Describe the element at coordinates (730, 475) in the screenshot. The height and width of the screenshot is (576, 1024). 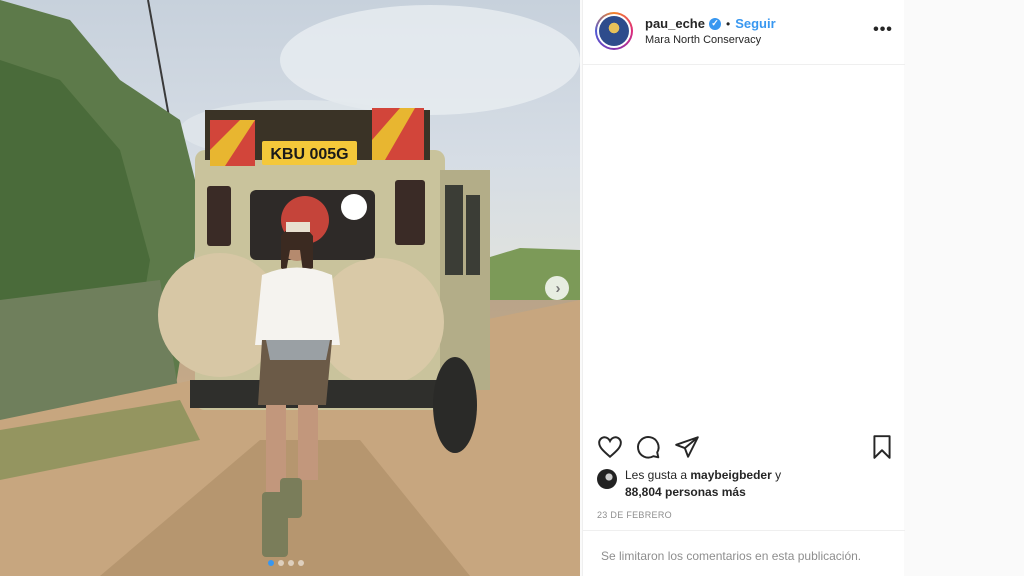
I see `liker-username-link: maybeigbeder` at that location.